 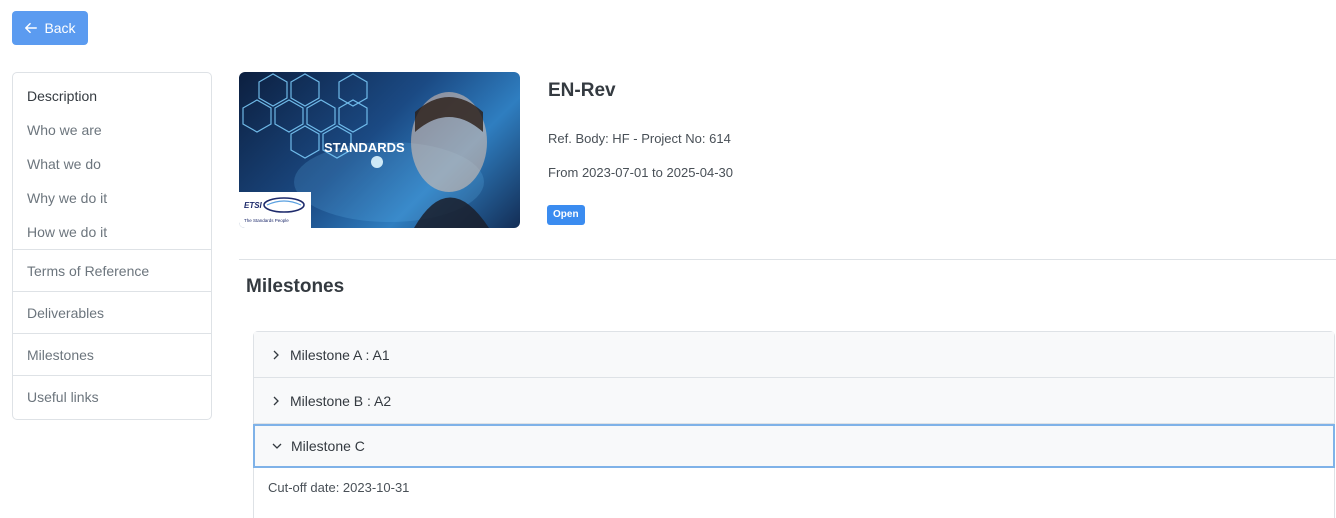 What do you see at coordinates (328, 446) in the screenshot?
I see `milestone-c-label: Milestone C` at bounding box center [328, 446].